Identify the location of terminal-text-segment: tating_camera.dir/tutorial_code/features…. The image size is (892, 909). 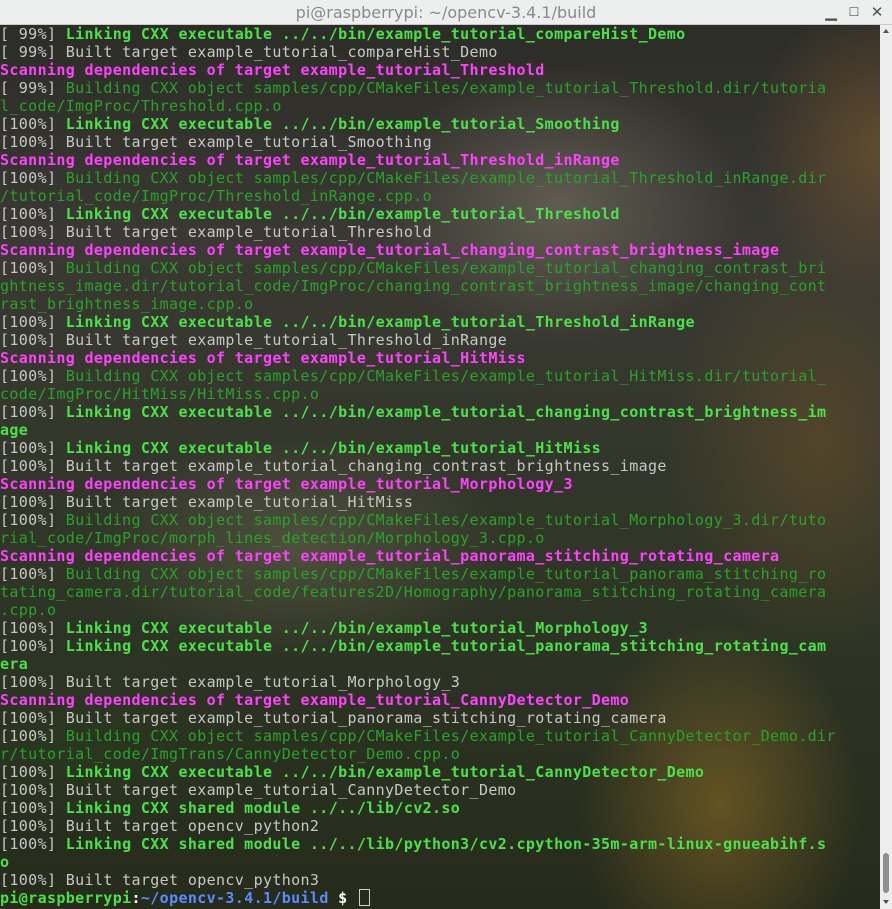
(413, 592).